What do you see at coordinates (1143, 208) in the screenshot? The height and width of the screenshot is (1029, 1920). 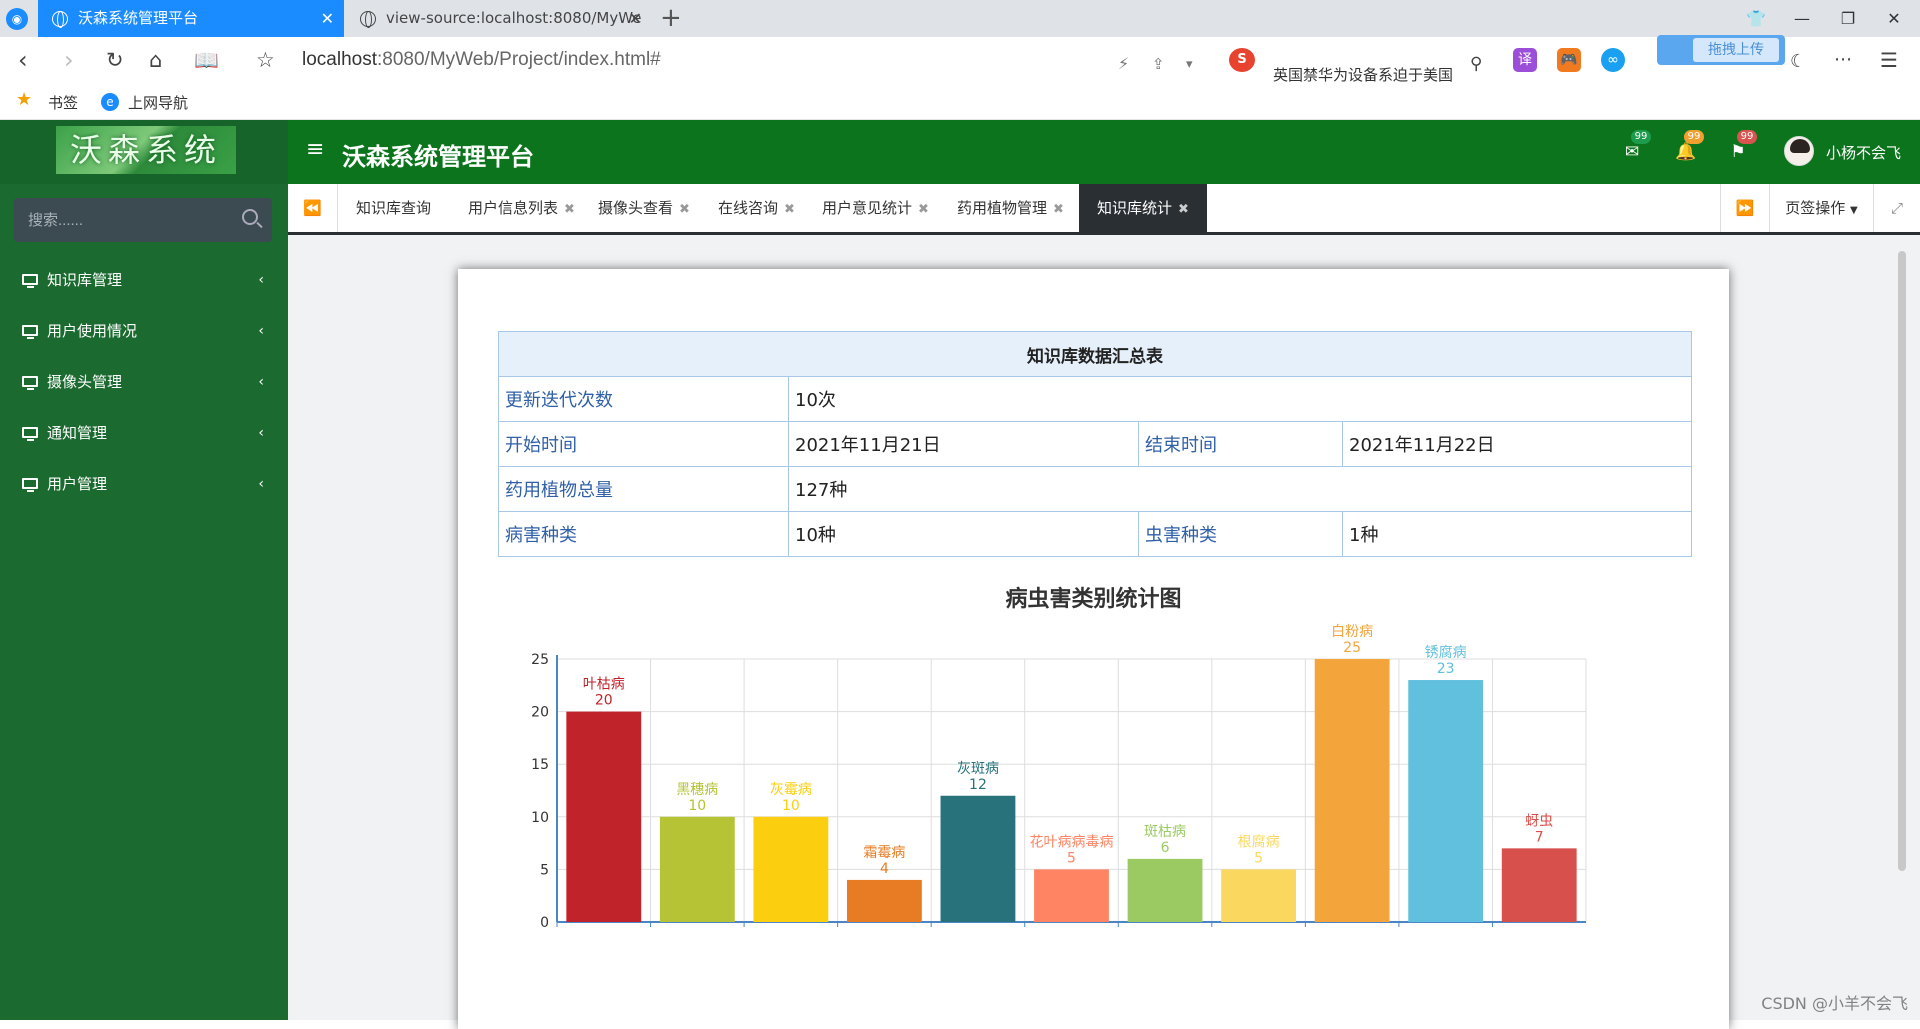 I see `tab-knowledge-stats: 知识库统计 ✖` at bounding box center [1143, 208].